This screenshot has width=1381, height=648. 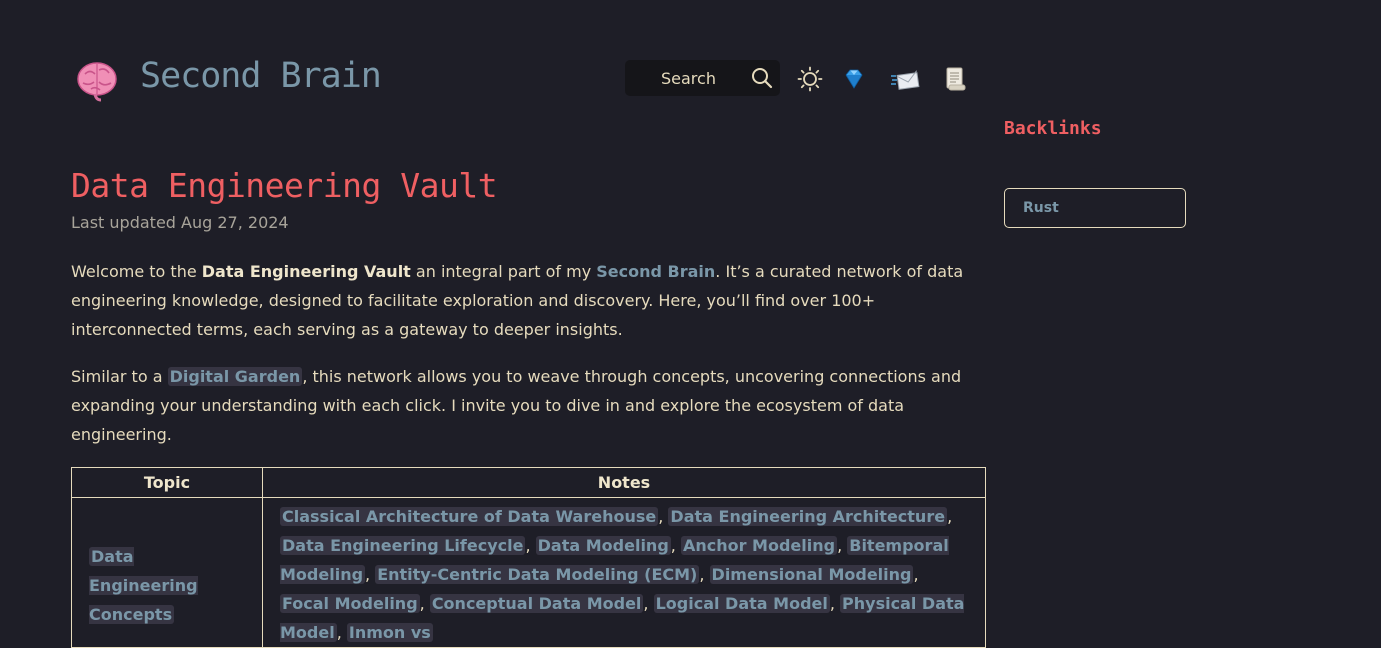 What do you see at coordinates (350, 603) in the screenshot?
I see `note-link: Focal Modeling` at bounding box center [350, 603].